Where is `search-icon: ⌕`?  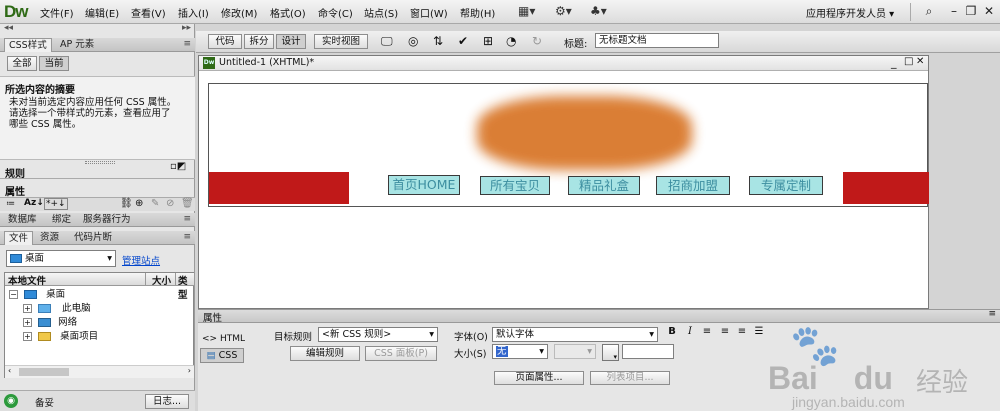
search-icon: ⌕ is located at coordinates (929, 11).